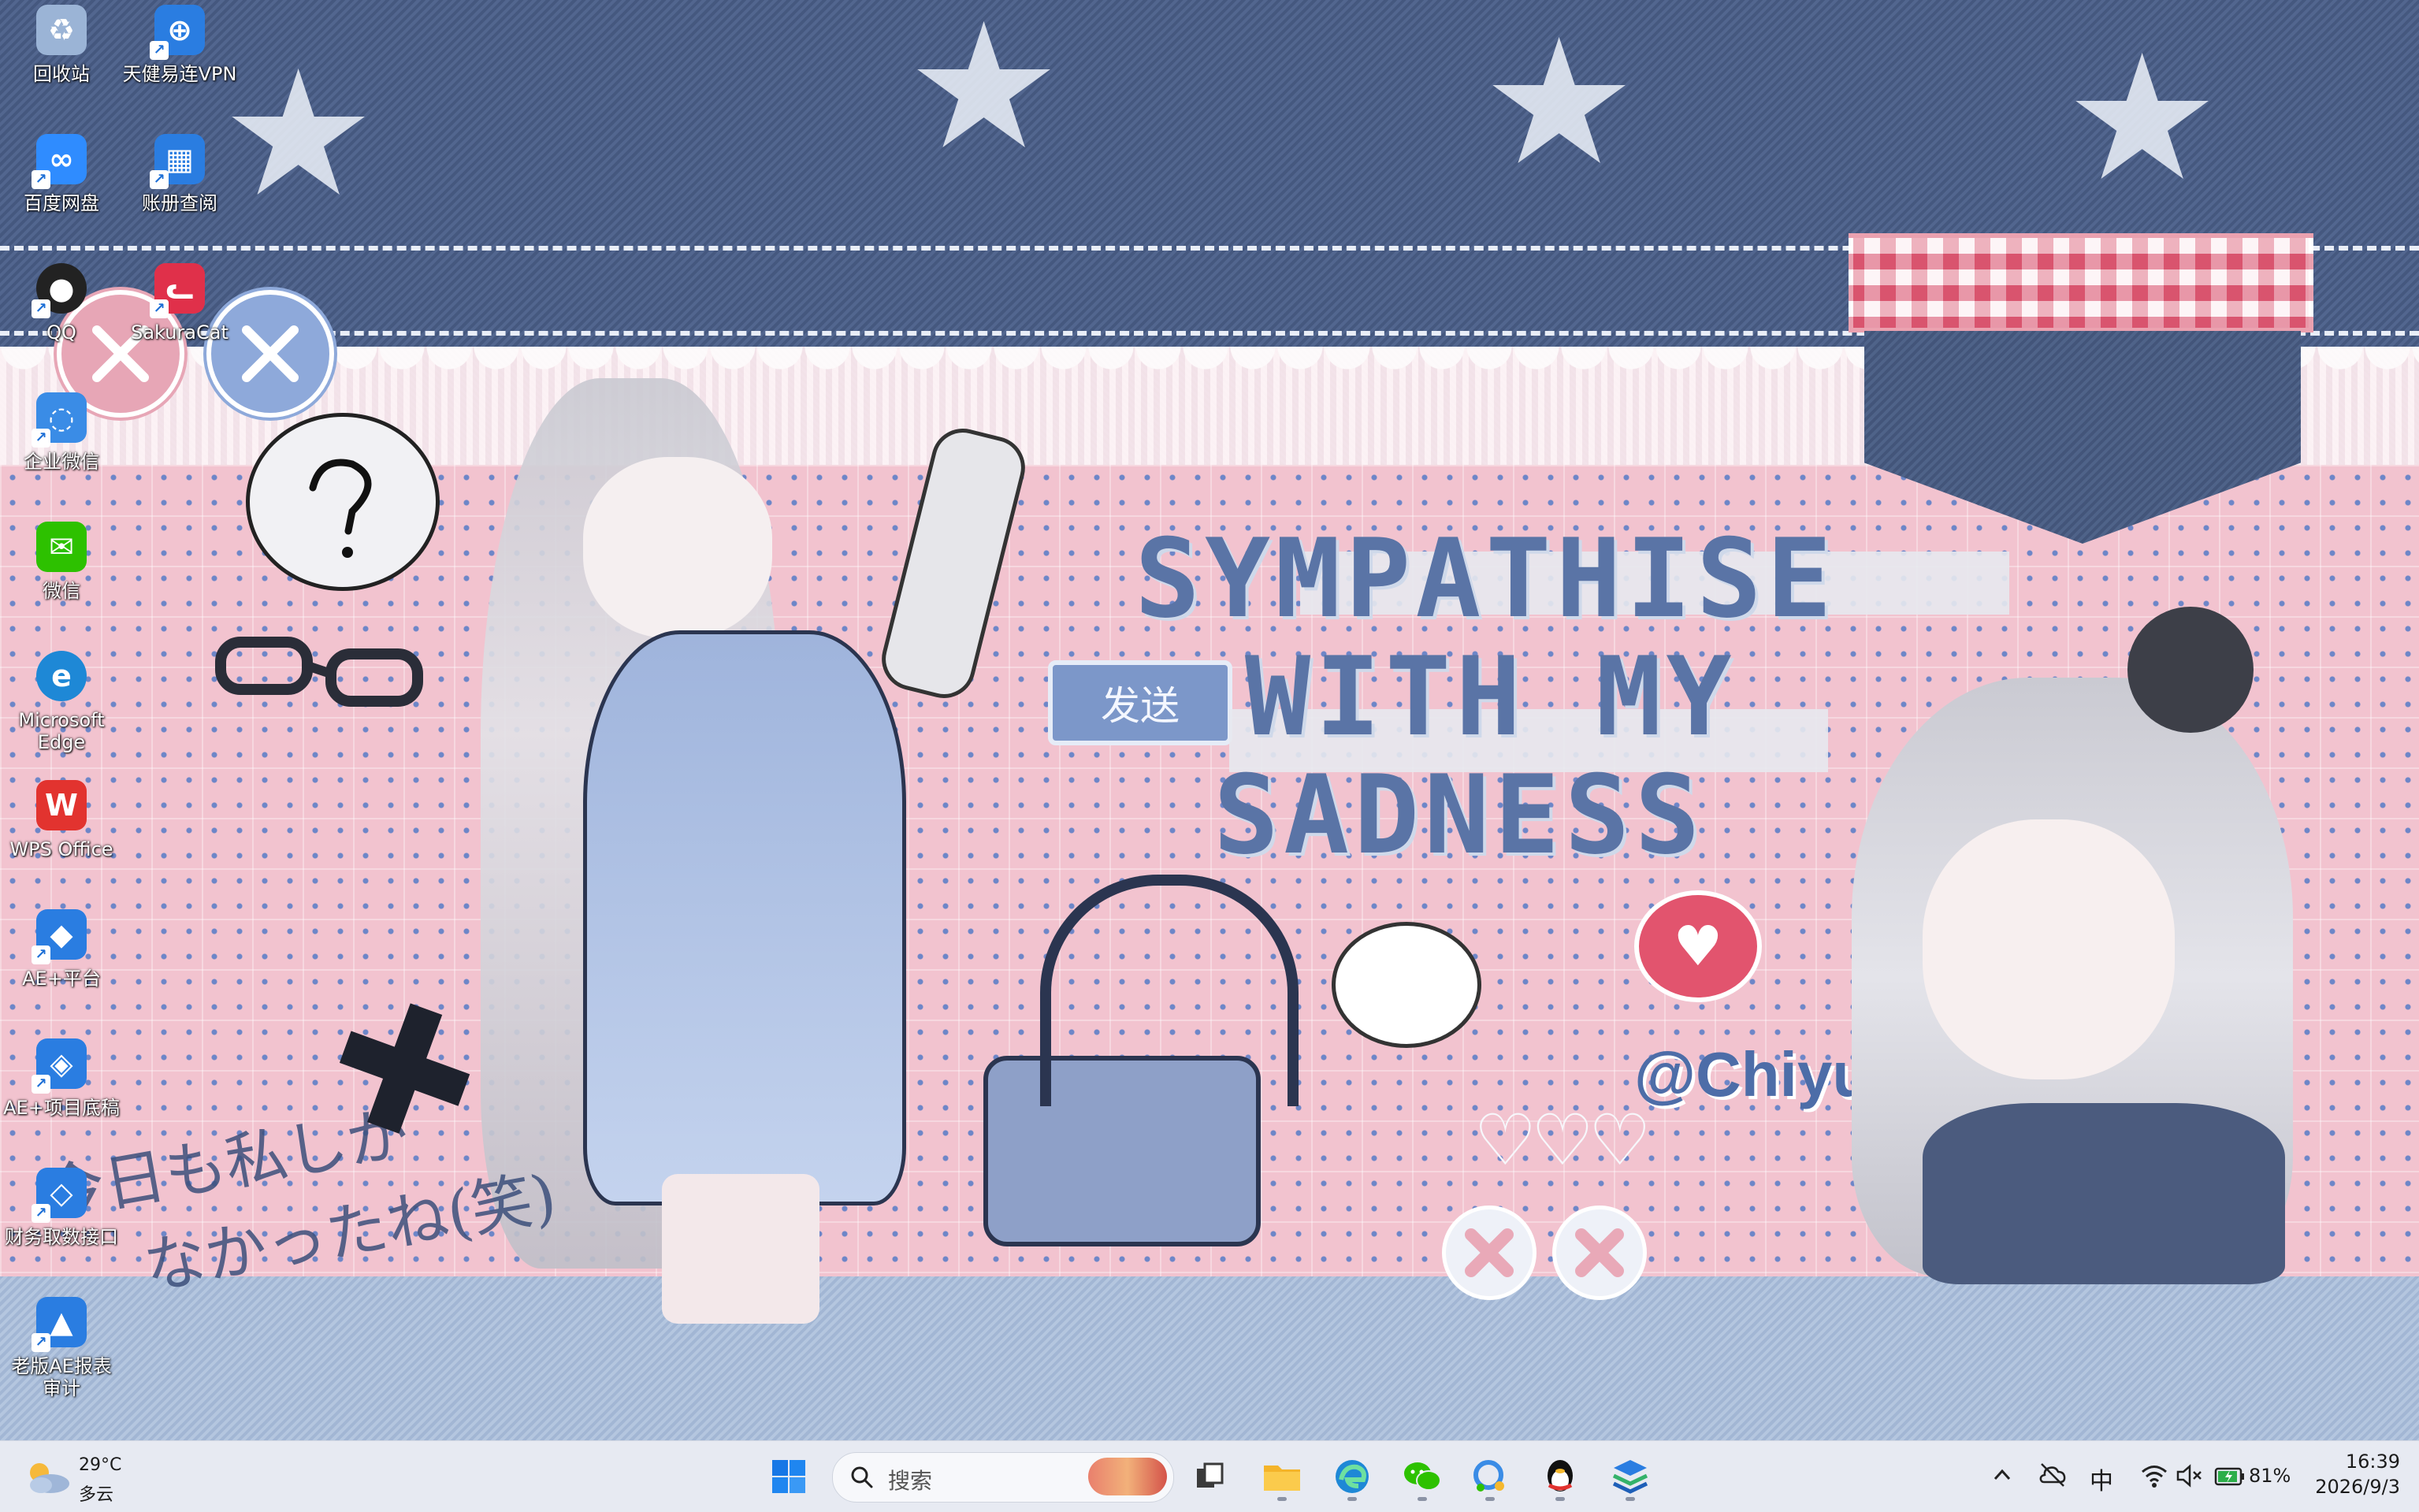 The width and height of the screenshot is (2419, 1512). I want to click on weather-temp: 29°C, so click(100, 1465).